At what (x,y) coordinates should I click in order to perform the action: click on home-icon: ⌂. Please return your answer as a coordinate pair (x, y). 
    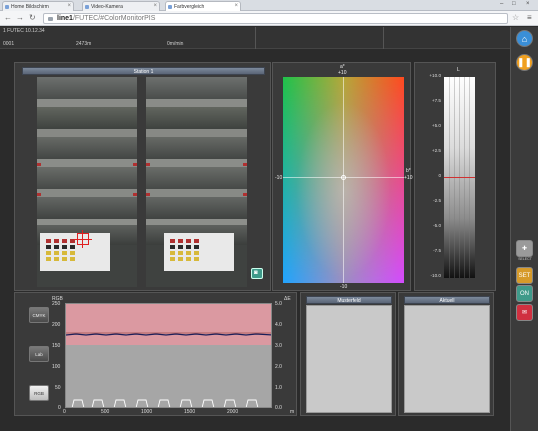
    Looking at the image, I should click on (524, 38).